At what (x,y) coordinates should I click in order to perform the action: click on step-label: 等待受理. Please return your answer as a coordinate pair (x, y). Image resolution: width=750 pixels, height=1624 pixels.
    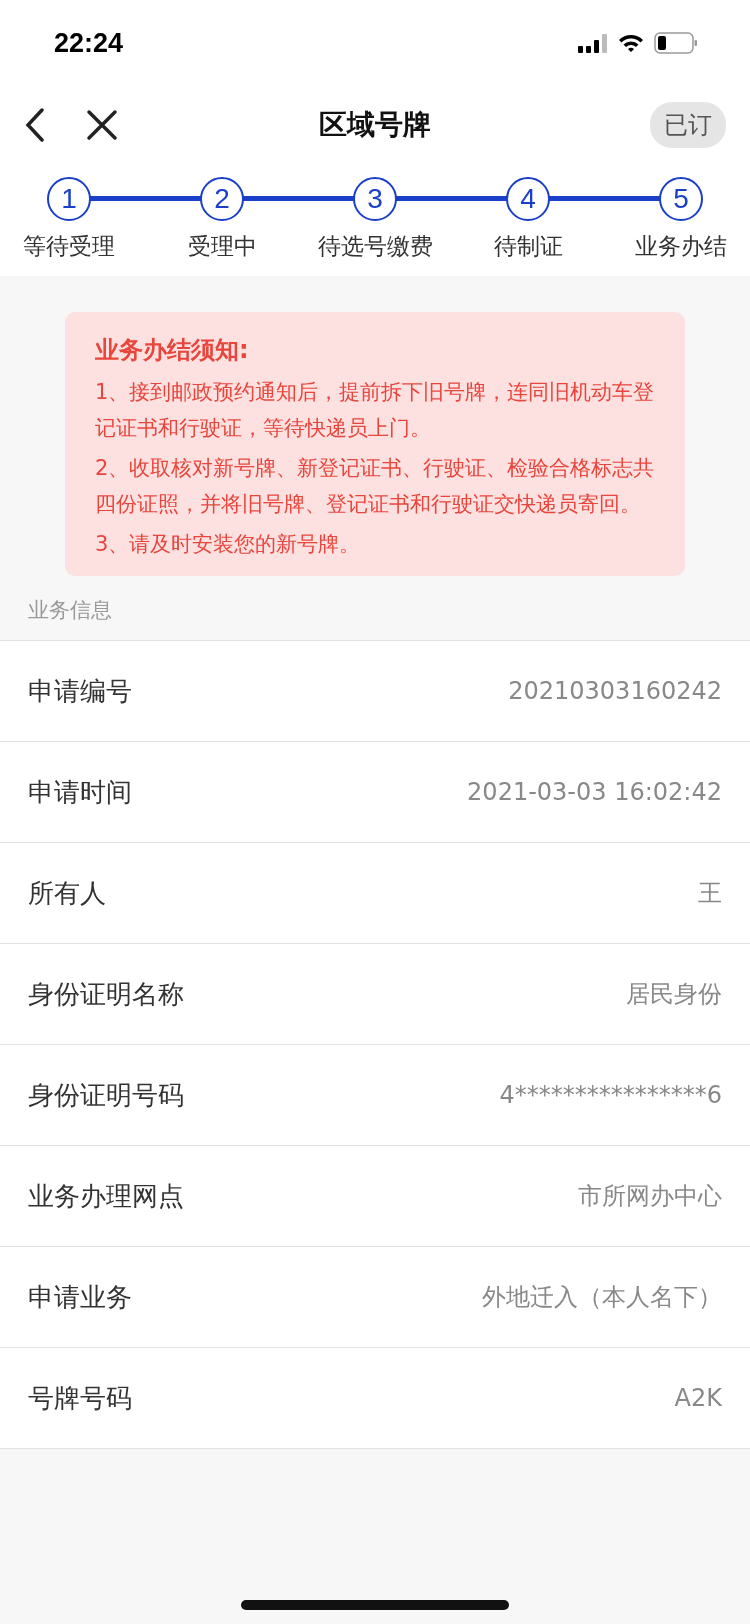
    Looking at the image, I should click on (69, 246).